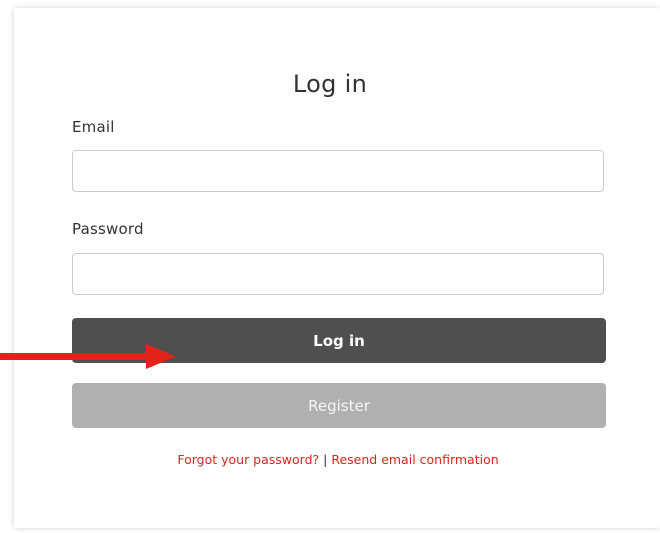  I want to click on resend-confirmation-link: Resend email confirmation, so click(414, 459).